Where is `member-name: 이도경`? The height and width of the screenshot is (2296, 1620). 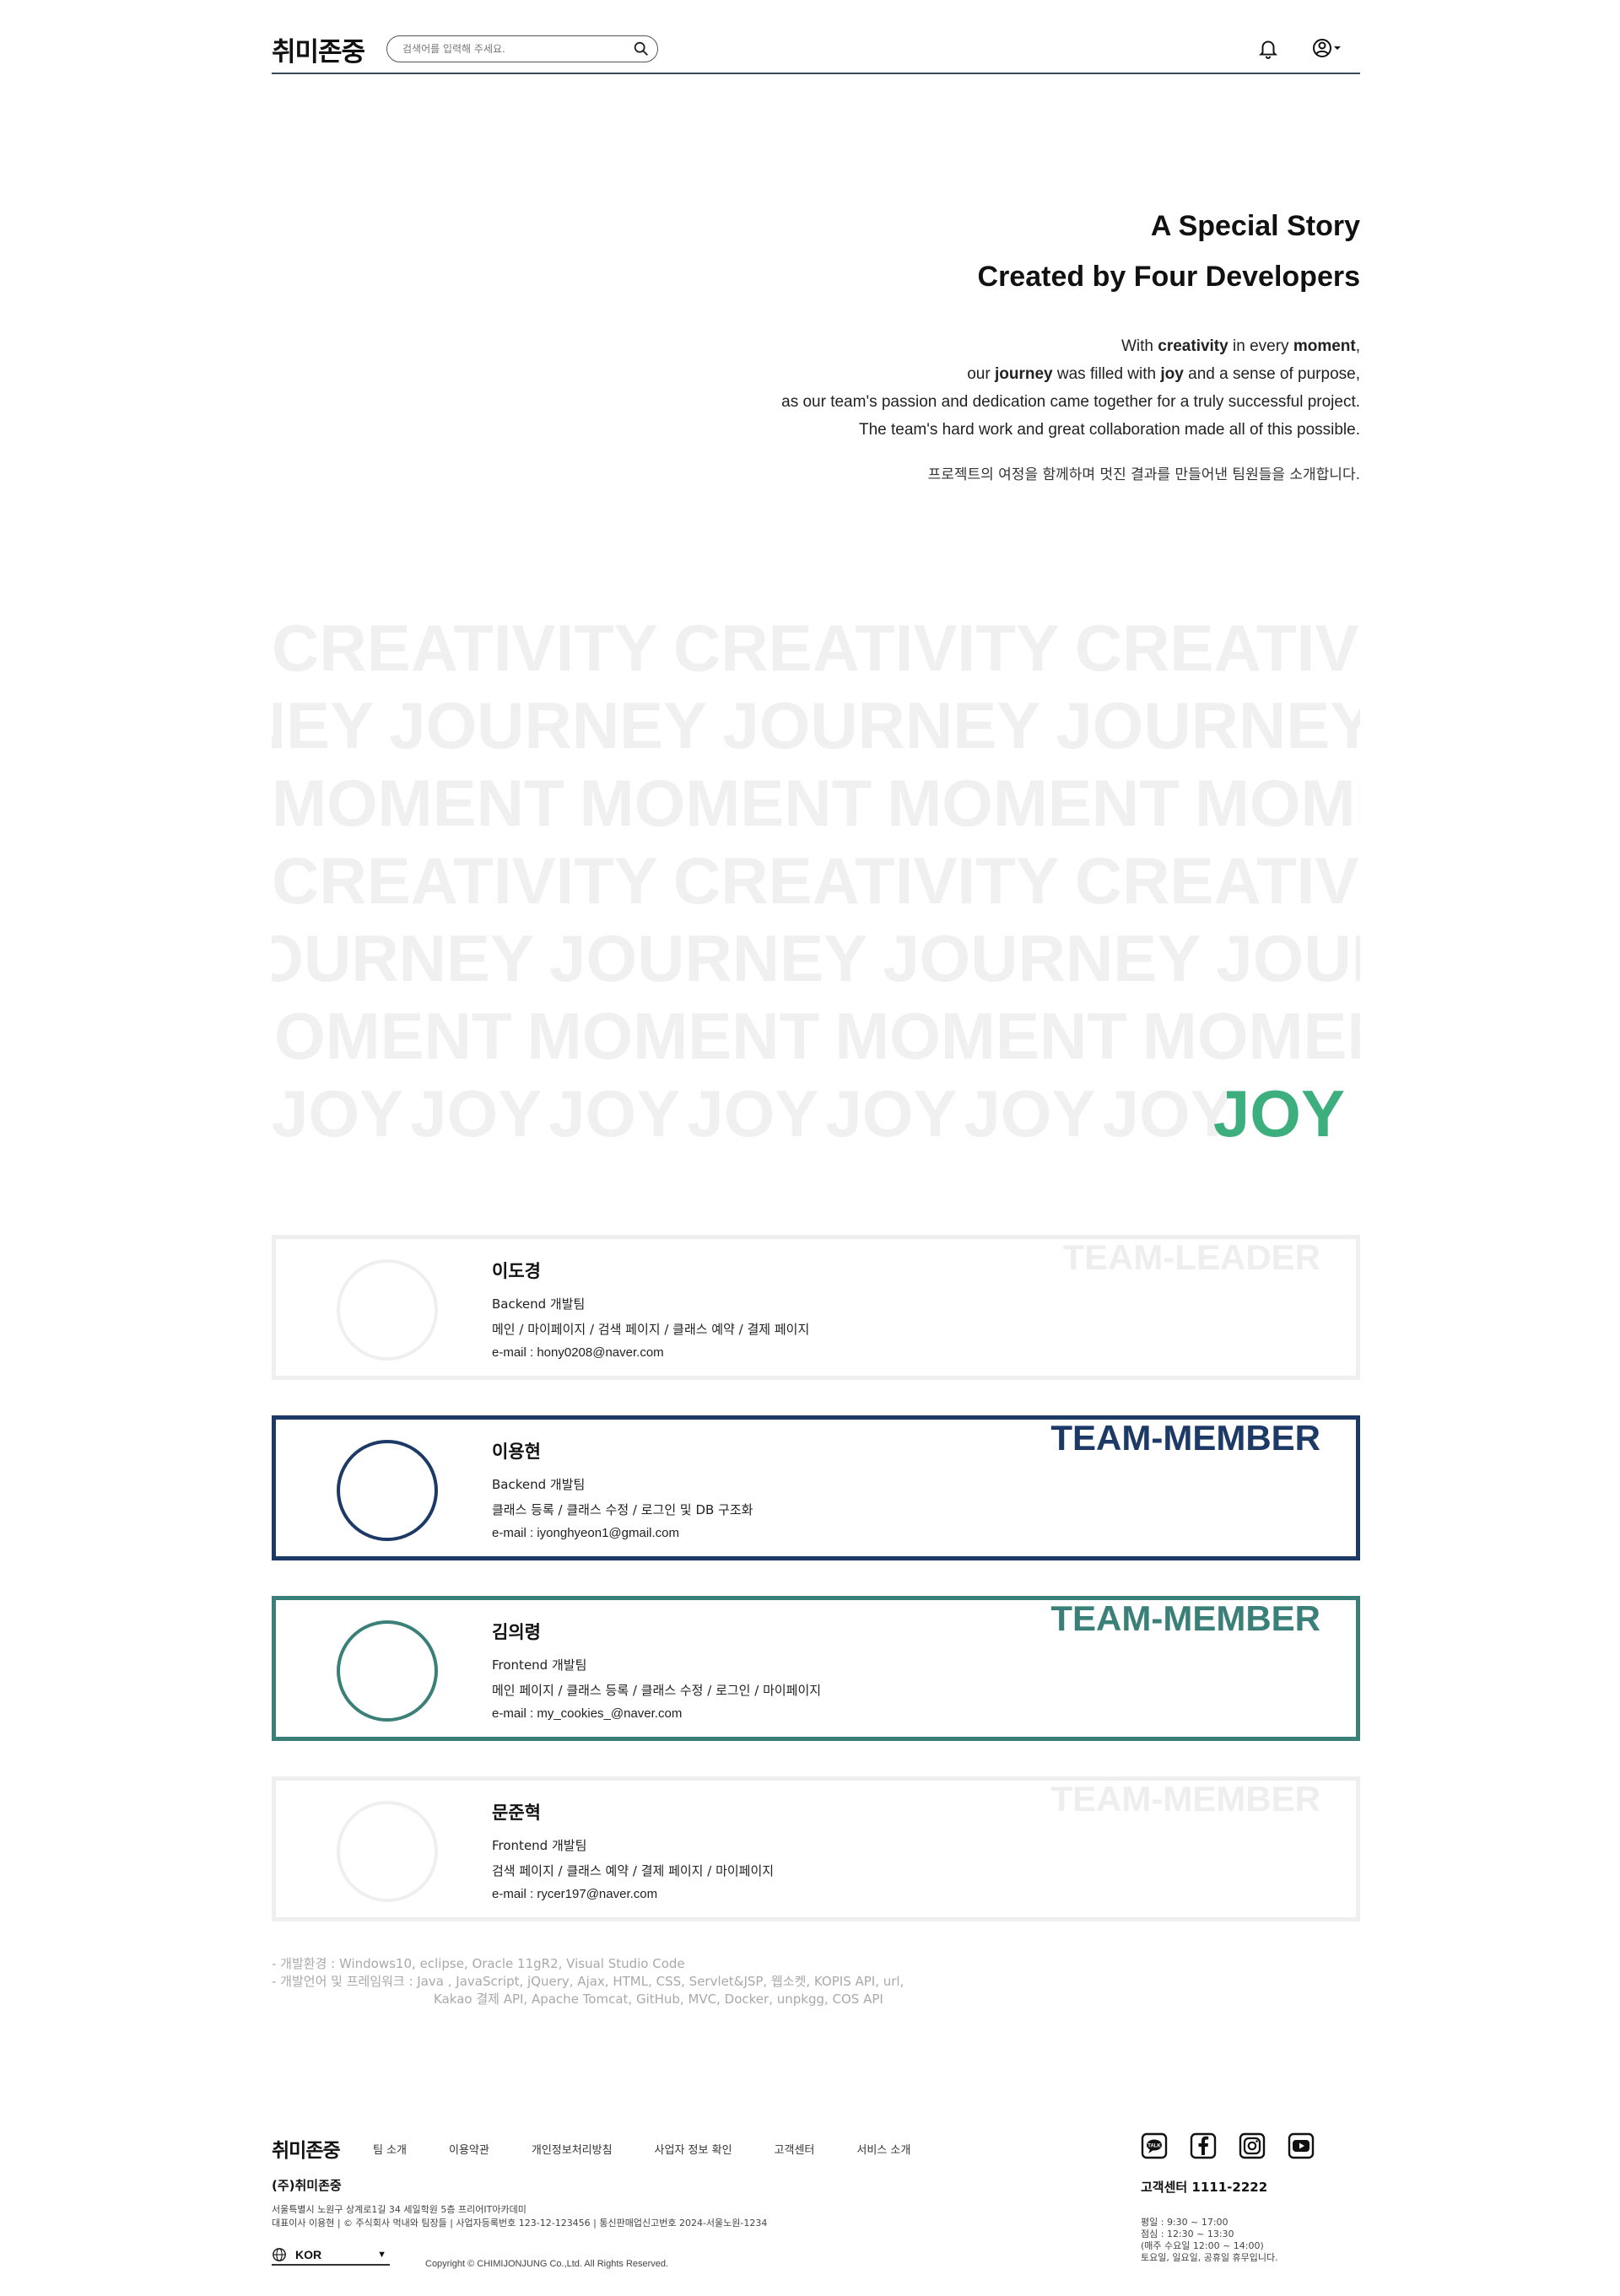 member-name: 이도경 is located at coordinates (516, 1271).